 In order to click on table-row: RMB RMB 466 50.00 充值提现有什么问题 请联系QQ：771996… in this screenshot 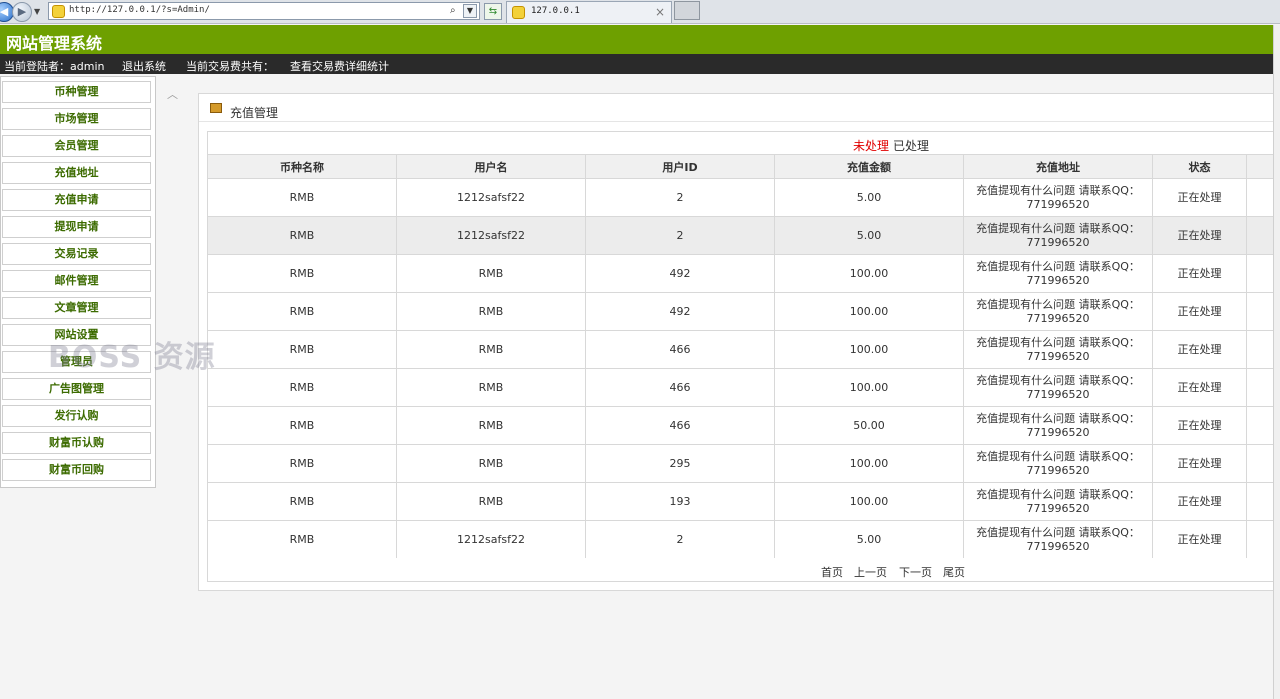, I will do `click(742, 425)`.